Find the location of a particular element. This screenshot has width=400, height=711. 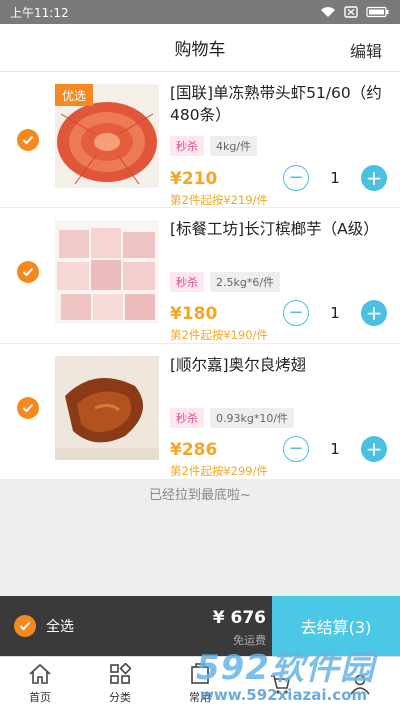

tab-home-label: 首页 is located at coordinates (40, 697).